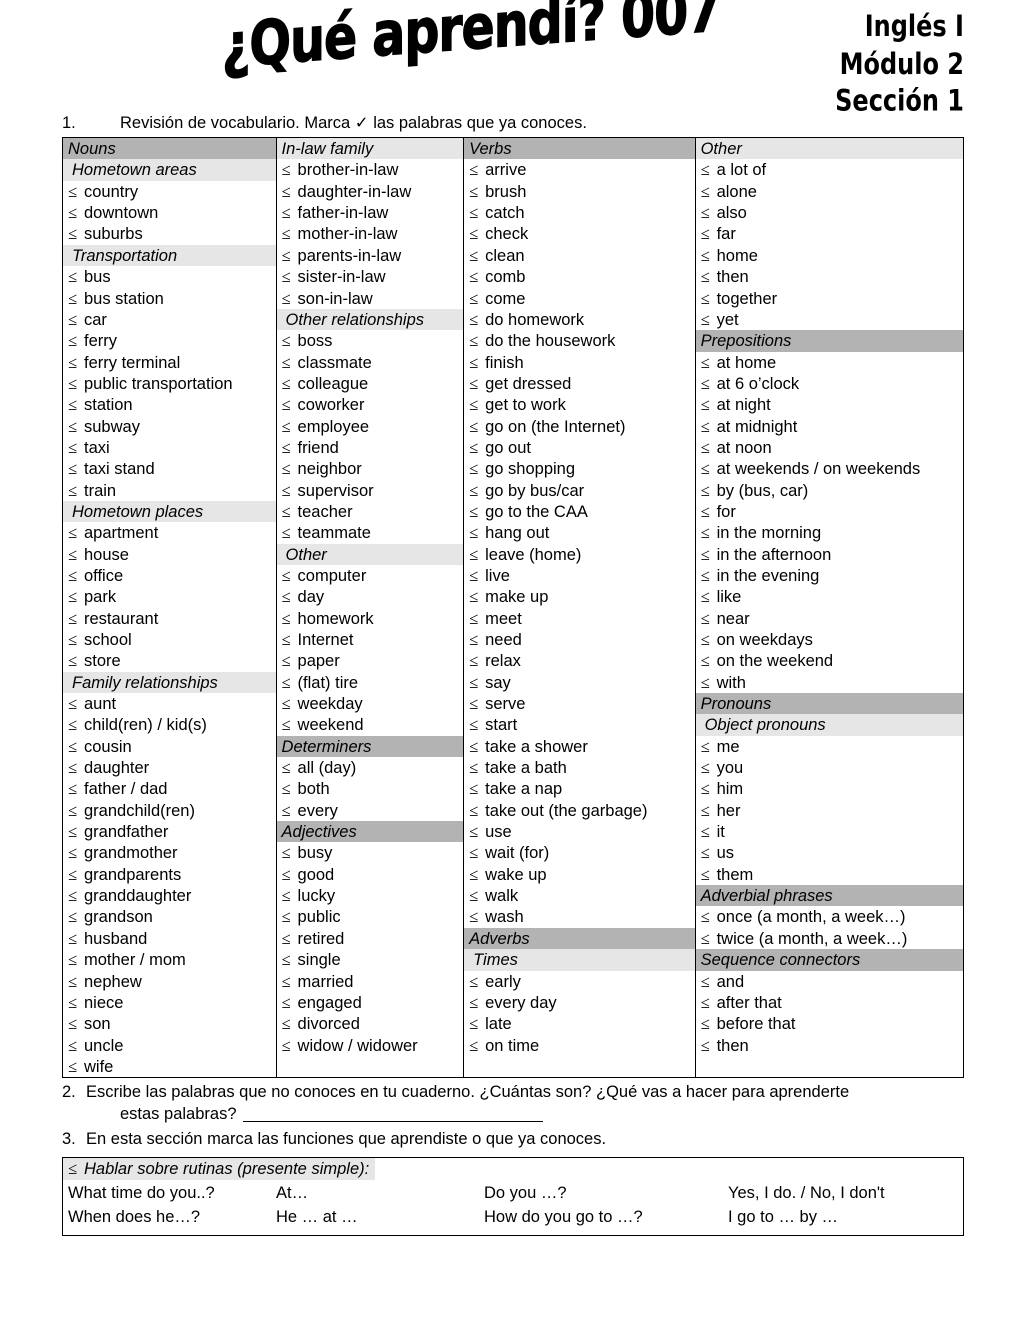 The width and height of the screenshot is (1020, 1320). I want to click on vocab-item: ≤ school, so click(169, 639).